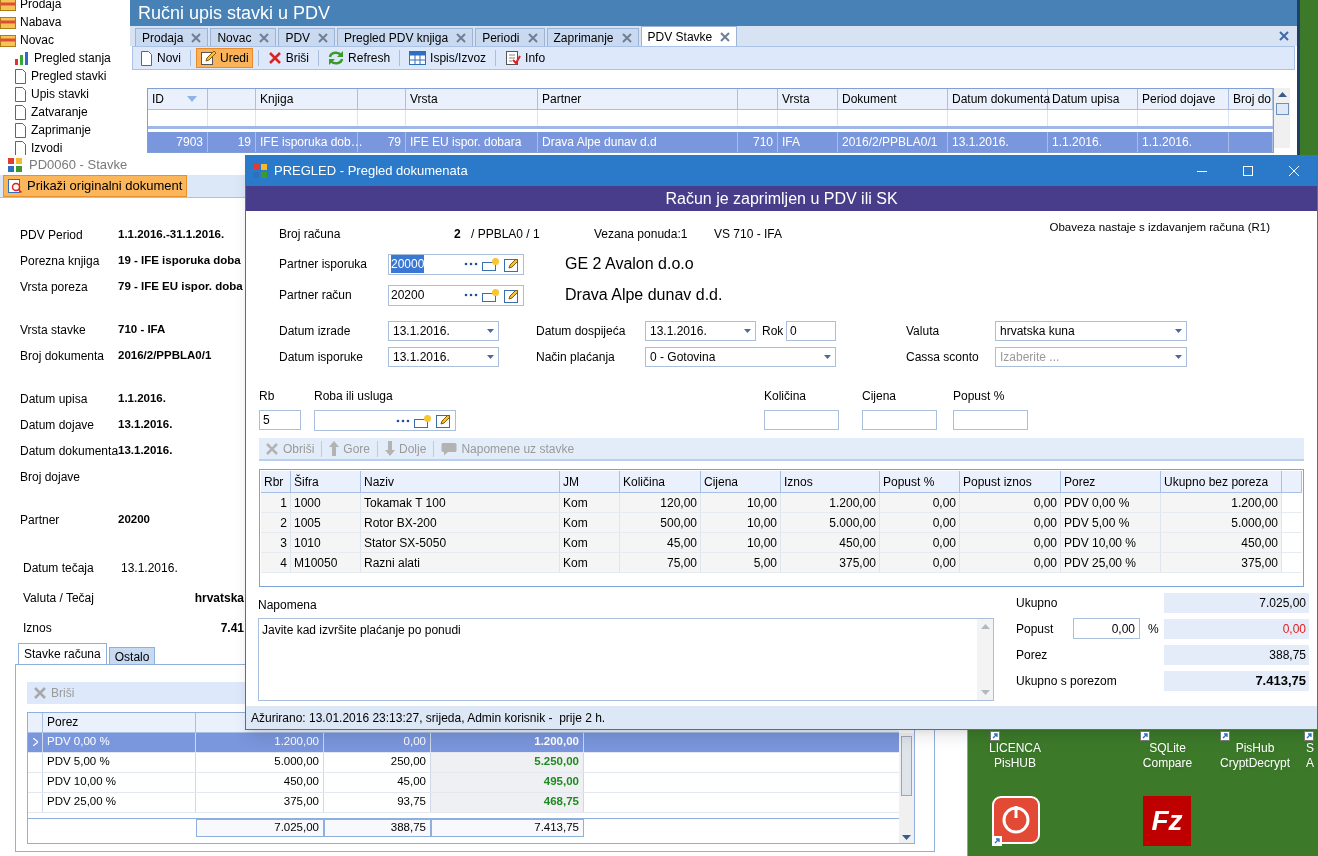  Describe the element at coordinates (38, 628) in the screenshot. I see `field-label: Iznos` at that location.